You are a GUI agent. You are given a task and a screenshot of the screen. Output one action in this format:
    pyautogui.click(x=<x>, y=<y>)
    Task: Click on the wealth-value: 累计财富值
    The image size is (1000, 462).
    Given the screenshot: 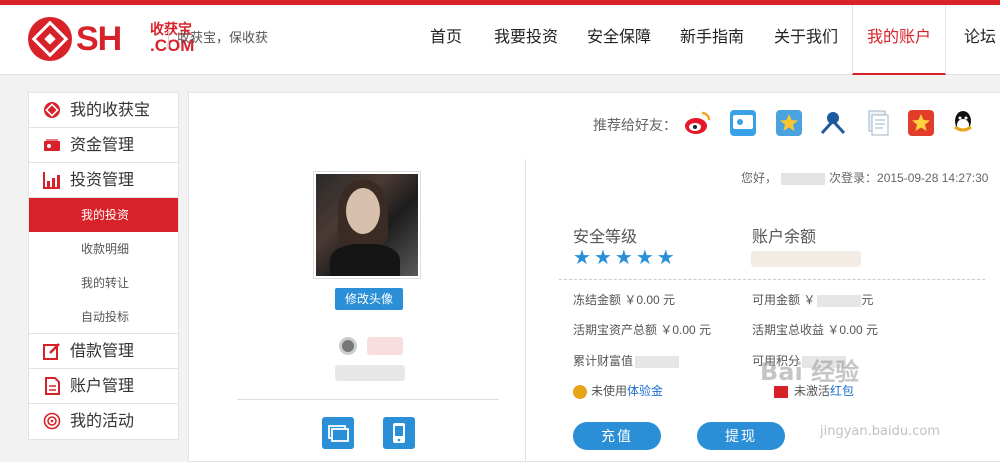 What is the action you would take?
    pyautogui.click(x=626, y=360)
    